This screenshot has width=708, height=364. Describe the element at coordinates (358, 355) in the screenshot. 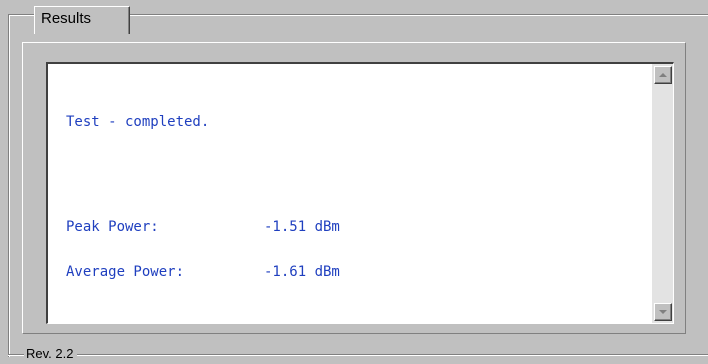

I see `bottom-divider` at that location.